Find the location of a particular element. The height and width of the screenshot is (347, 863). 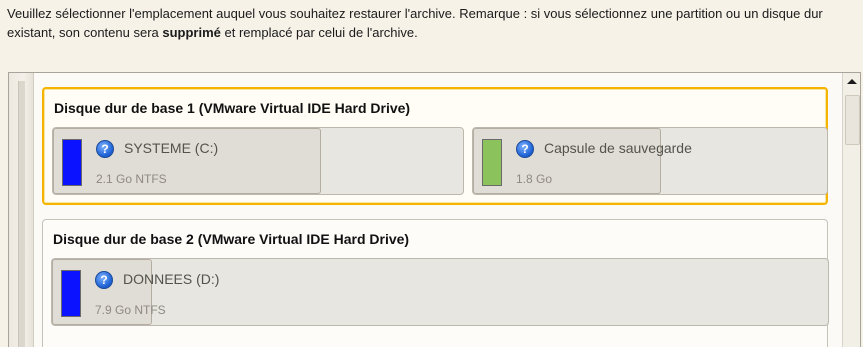

partition-info: 2.1 Go NTFS is located at coordinates (131, 179).